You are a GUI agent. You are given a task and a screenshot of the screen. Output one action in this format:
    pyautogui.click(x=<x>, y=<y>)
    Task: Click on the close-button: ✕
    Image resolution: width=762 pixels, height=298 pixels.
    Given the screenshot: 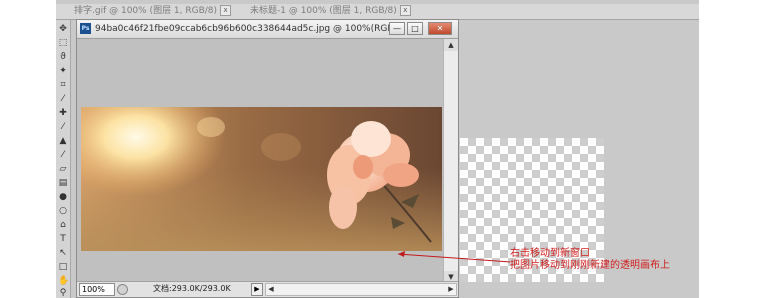 What is the action you would take?
    pyautogui.click(x=440, y=28)
    